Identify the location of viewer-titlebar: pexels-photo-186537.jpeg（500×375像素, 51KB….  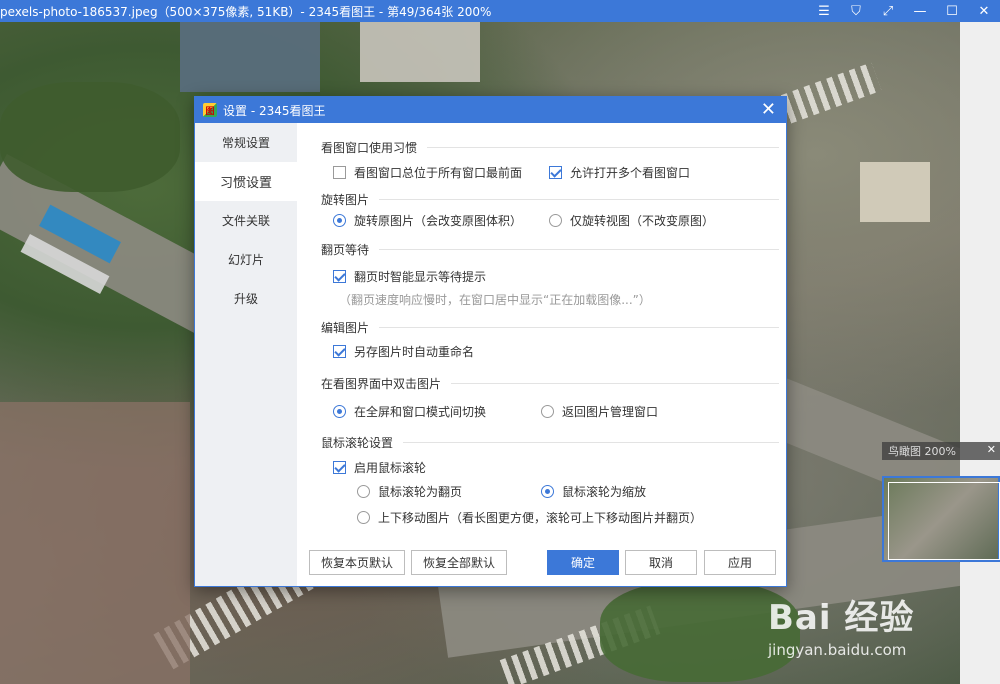
(500, 11).